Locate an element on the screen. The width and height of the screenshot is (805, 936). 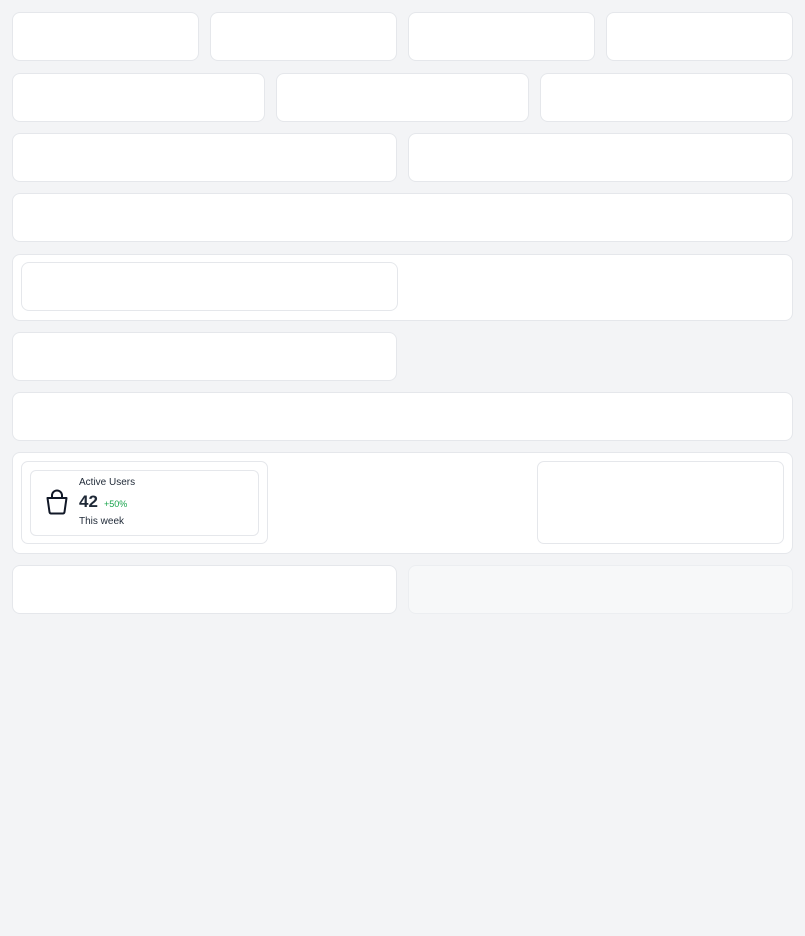
placeholder-card-r8-right is located at coordinates (660, 502).